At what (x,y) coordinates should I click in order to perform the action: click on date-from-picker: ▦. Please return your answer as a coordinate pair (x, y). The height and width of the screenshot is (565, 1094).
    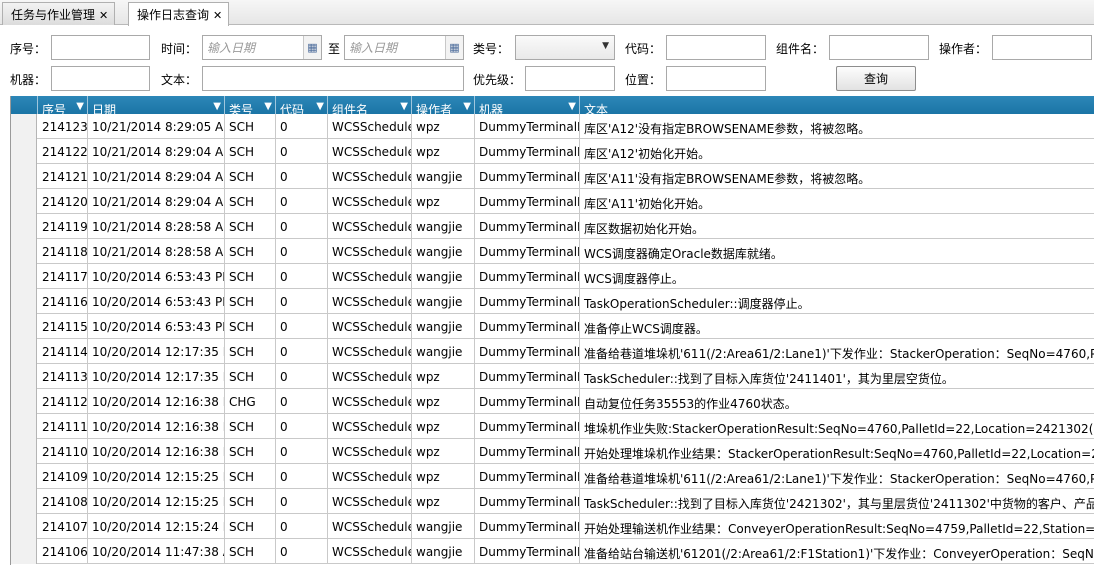
    Looking at the image, I should click on (262, 47).